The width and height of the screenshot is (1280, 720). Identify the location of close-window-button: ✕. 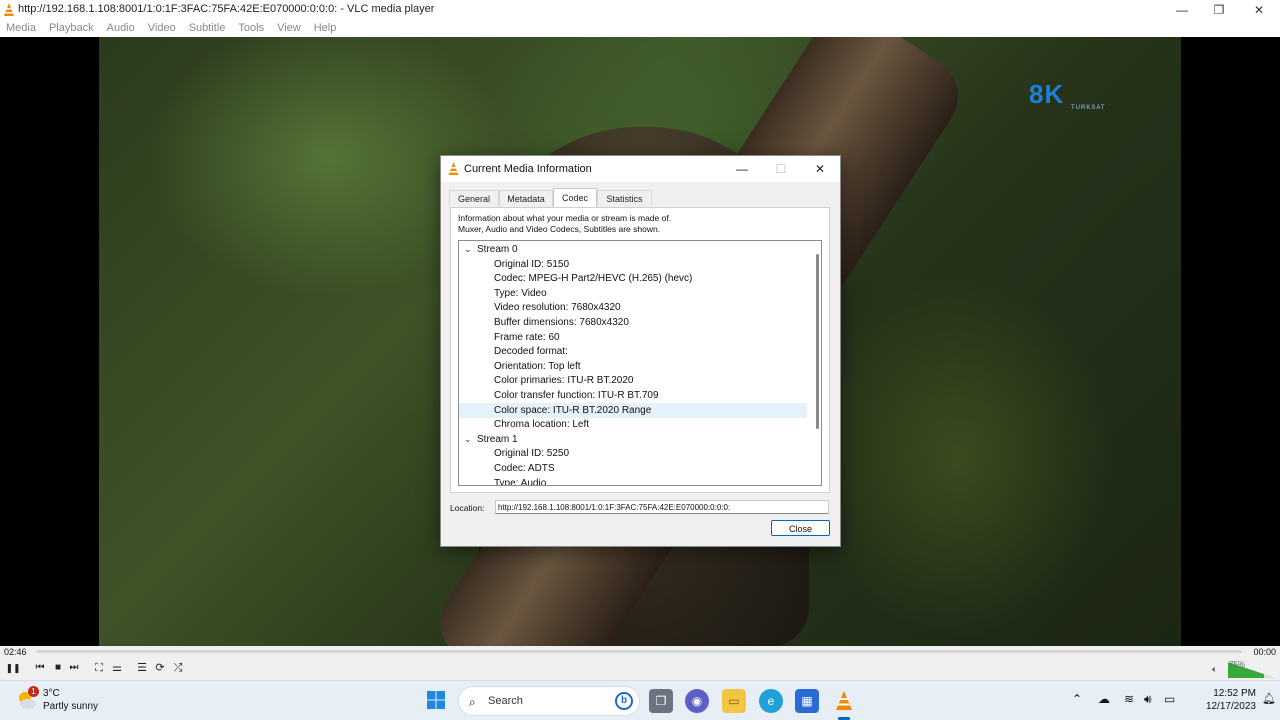
(1259, 10).